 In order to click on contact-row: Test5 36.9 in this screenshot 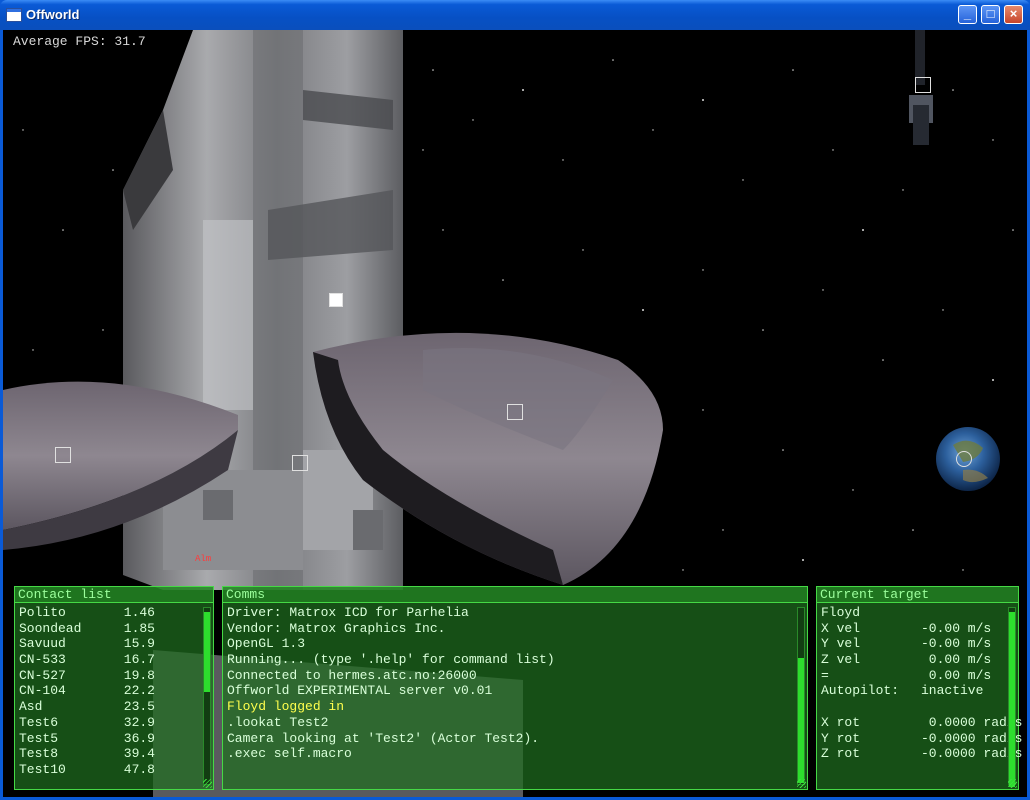, I will do `click(114, 739)`.